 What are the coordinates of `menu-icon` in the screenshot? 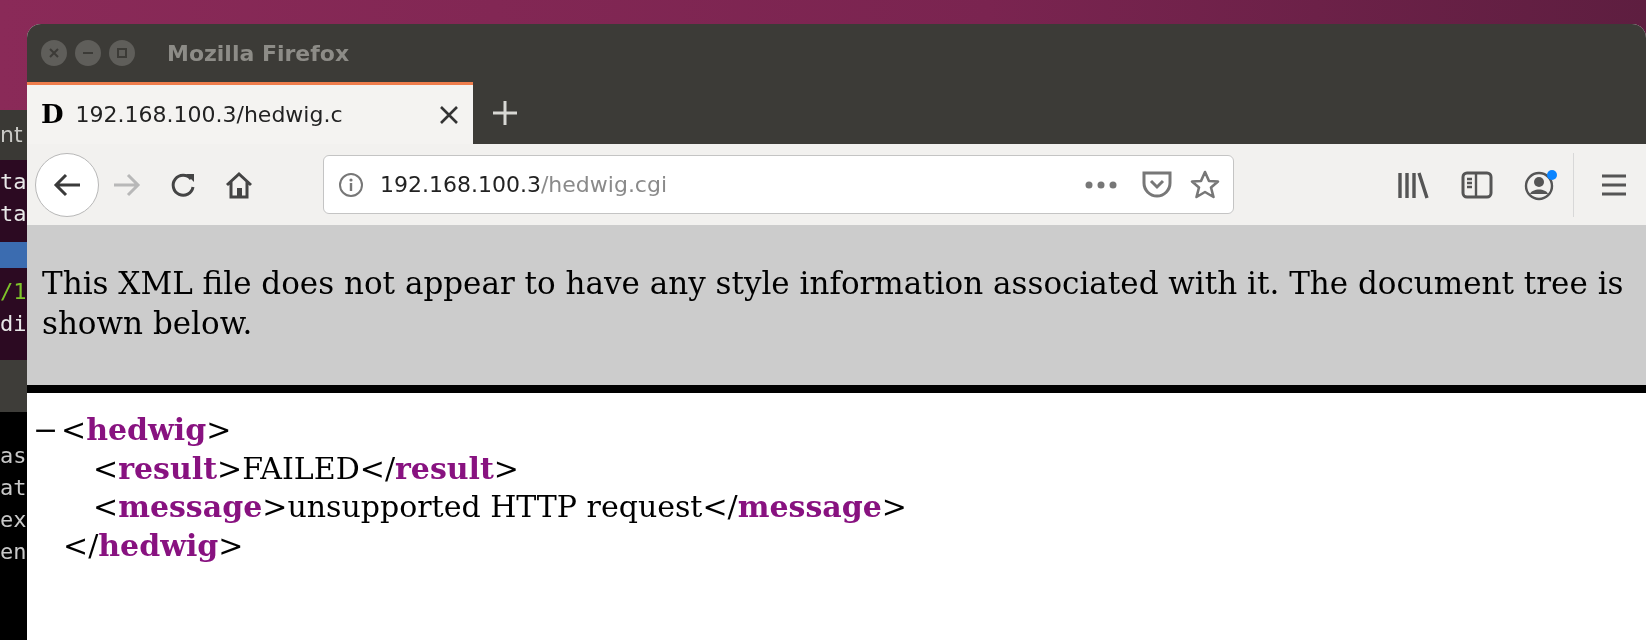 It's located at (1614, 184).